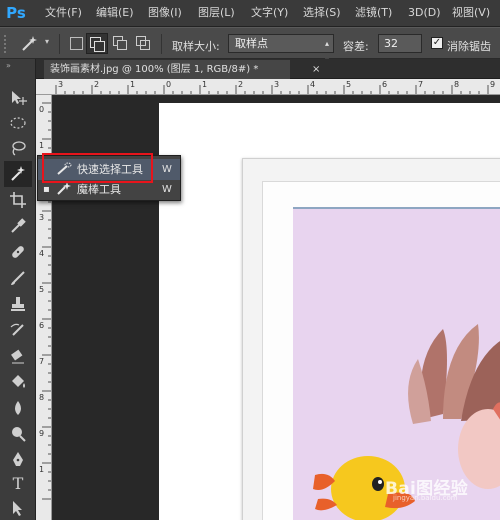 The height and width of the screenshot is (520, 500). I want to click on menu-filter: 滤镜(T), so click(373, 13).